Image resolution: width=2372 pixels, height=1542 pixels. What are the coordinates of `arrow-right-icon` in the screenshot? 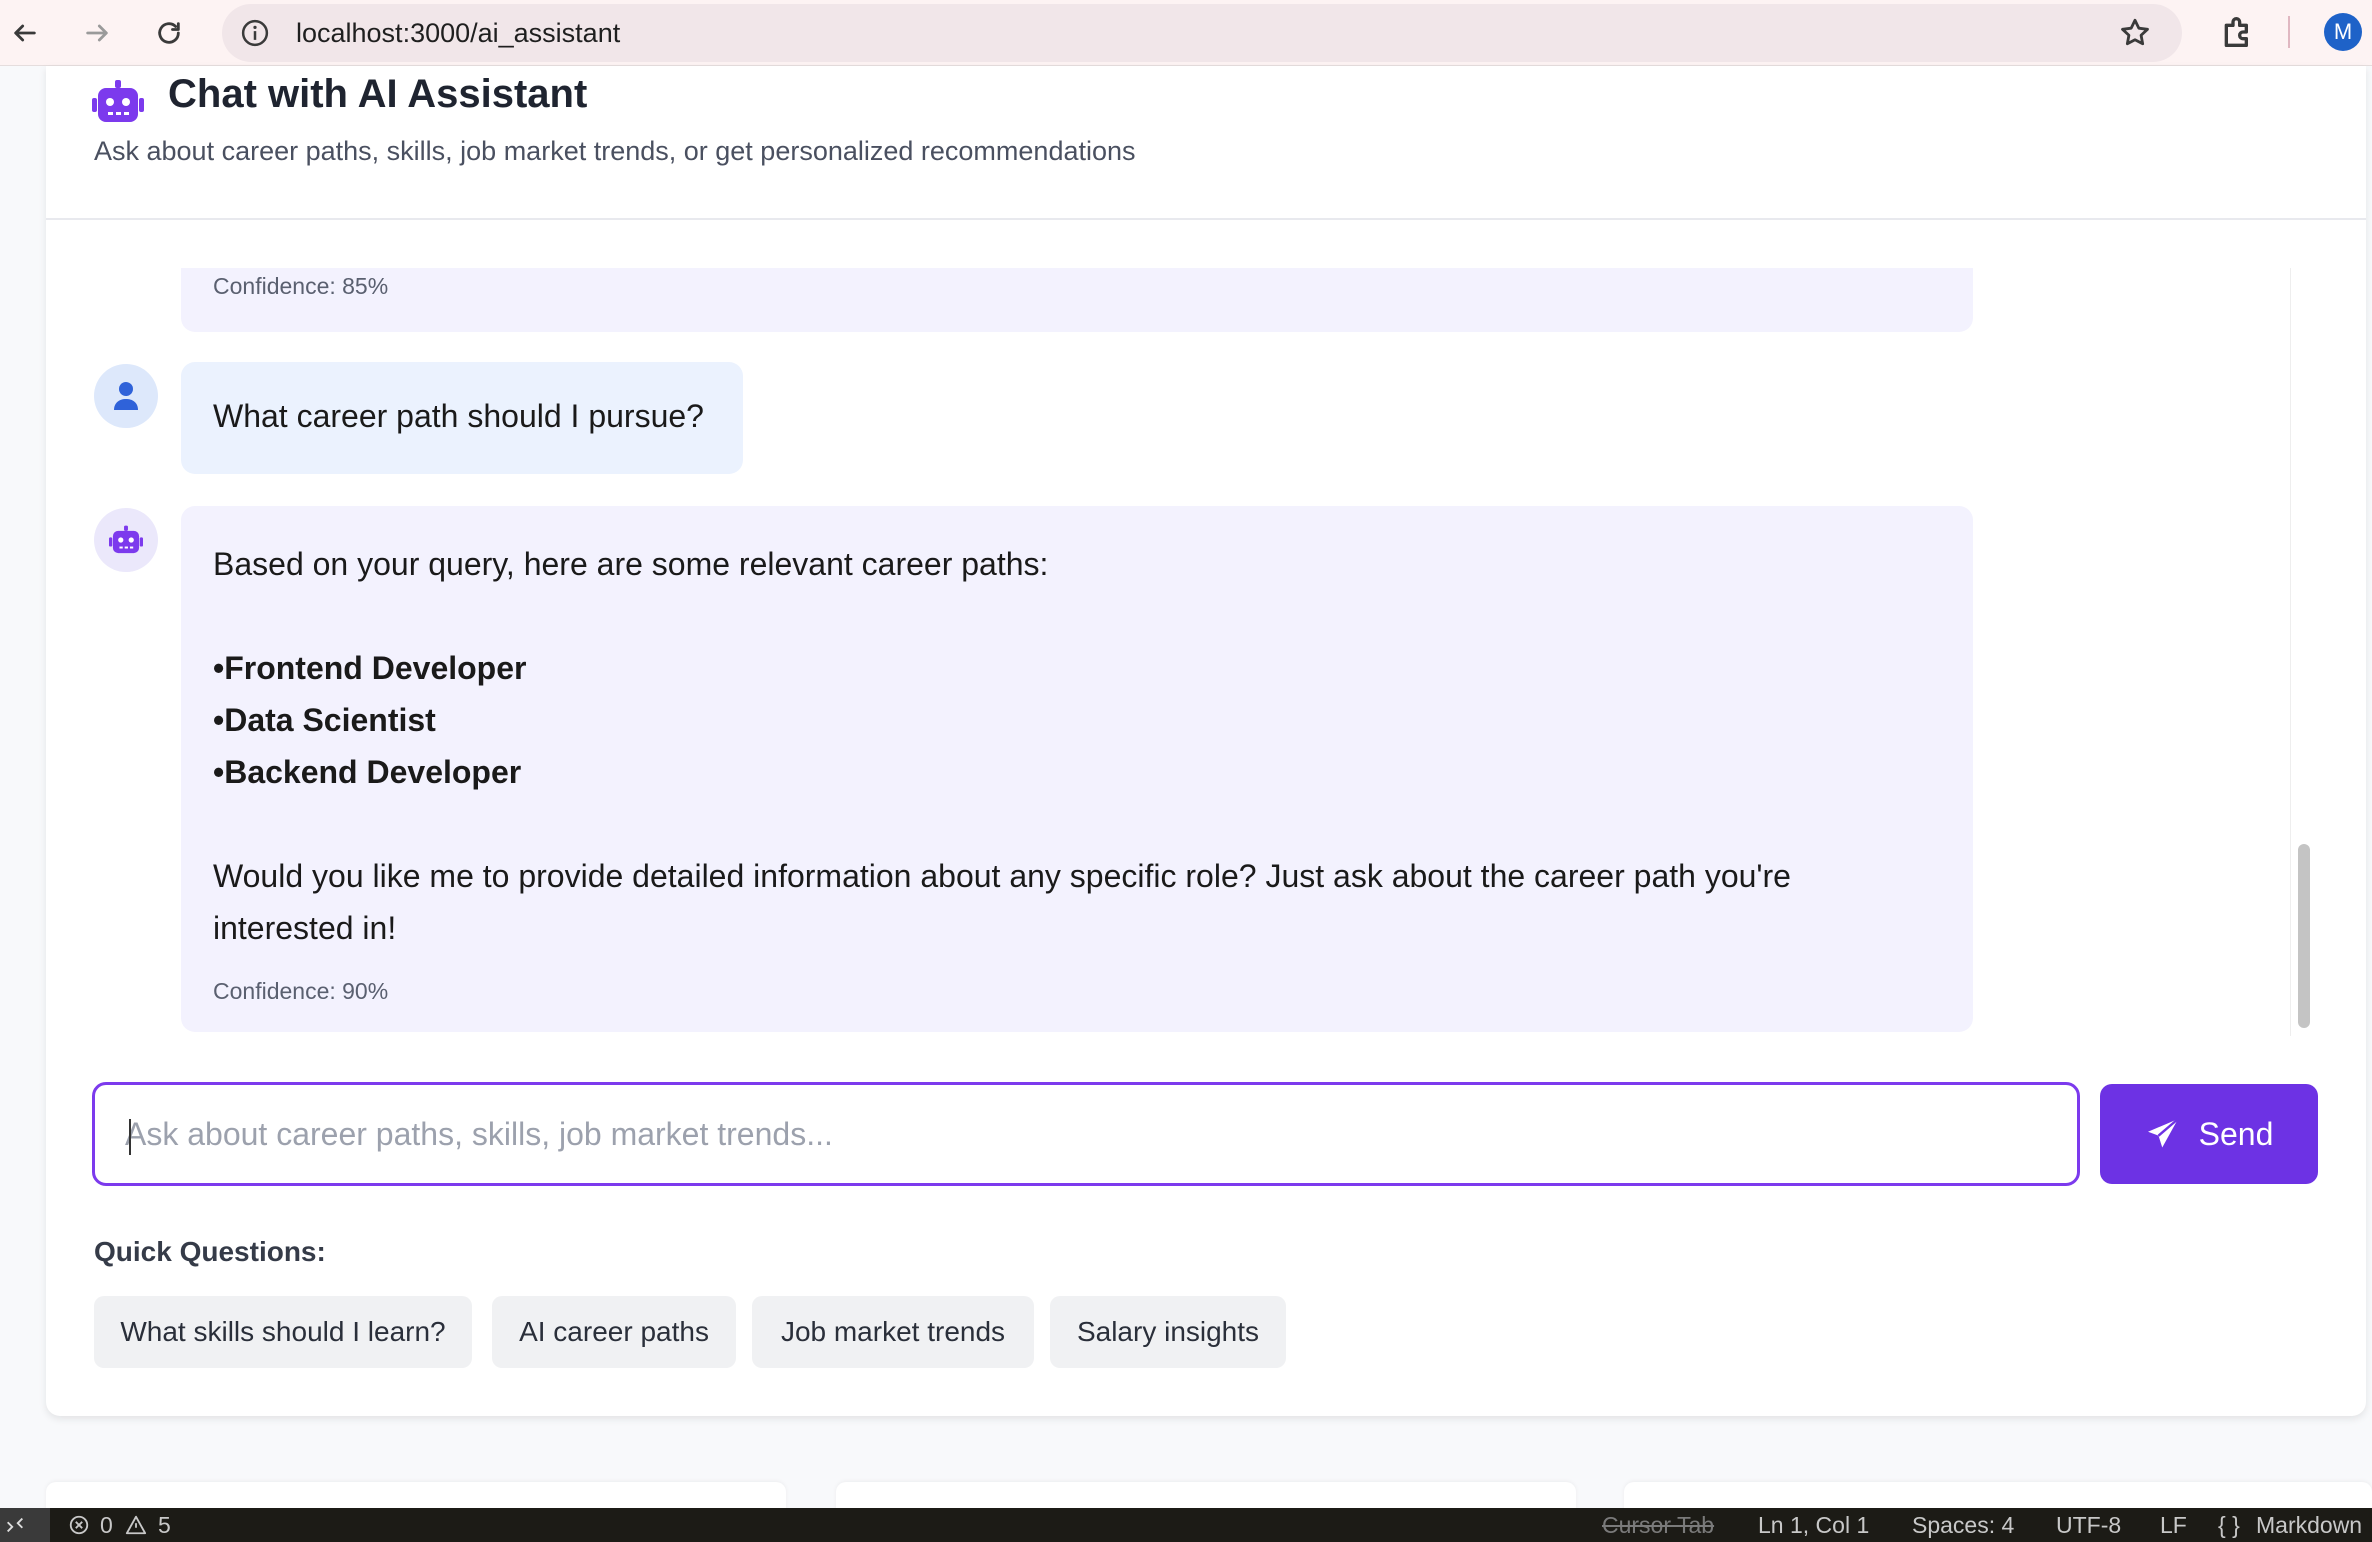 It's located at (97, 33).